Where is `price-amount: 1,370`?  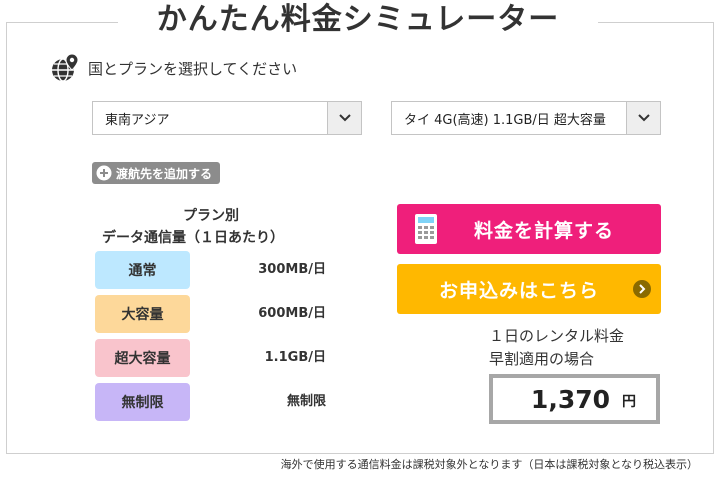
price-amount: 1,370 is located at coordinates (570, 399).